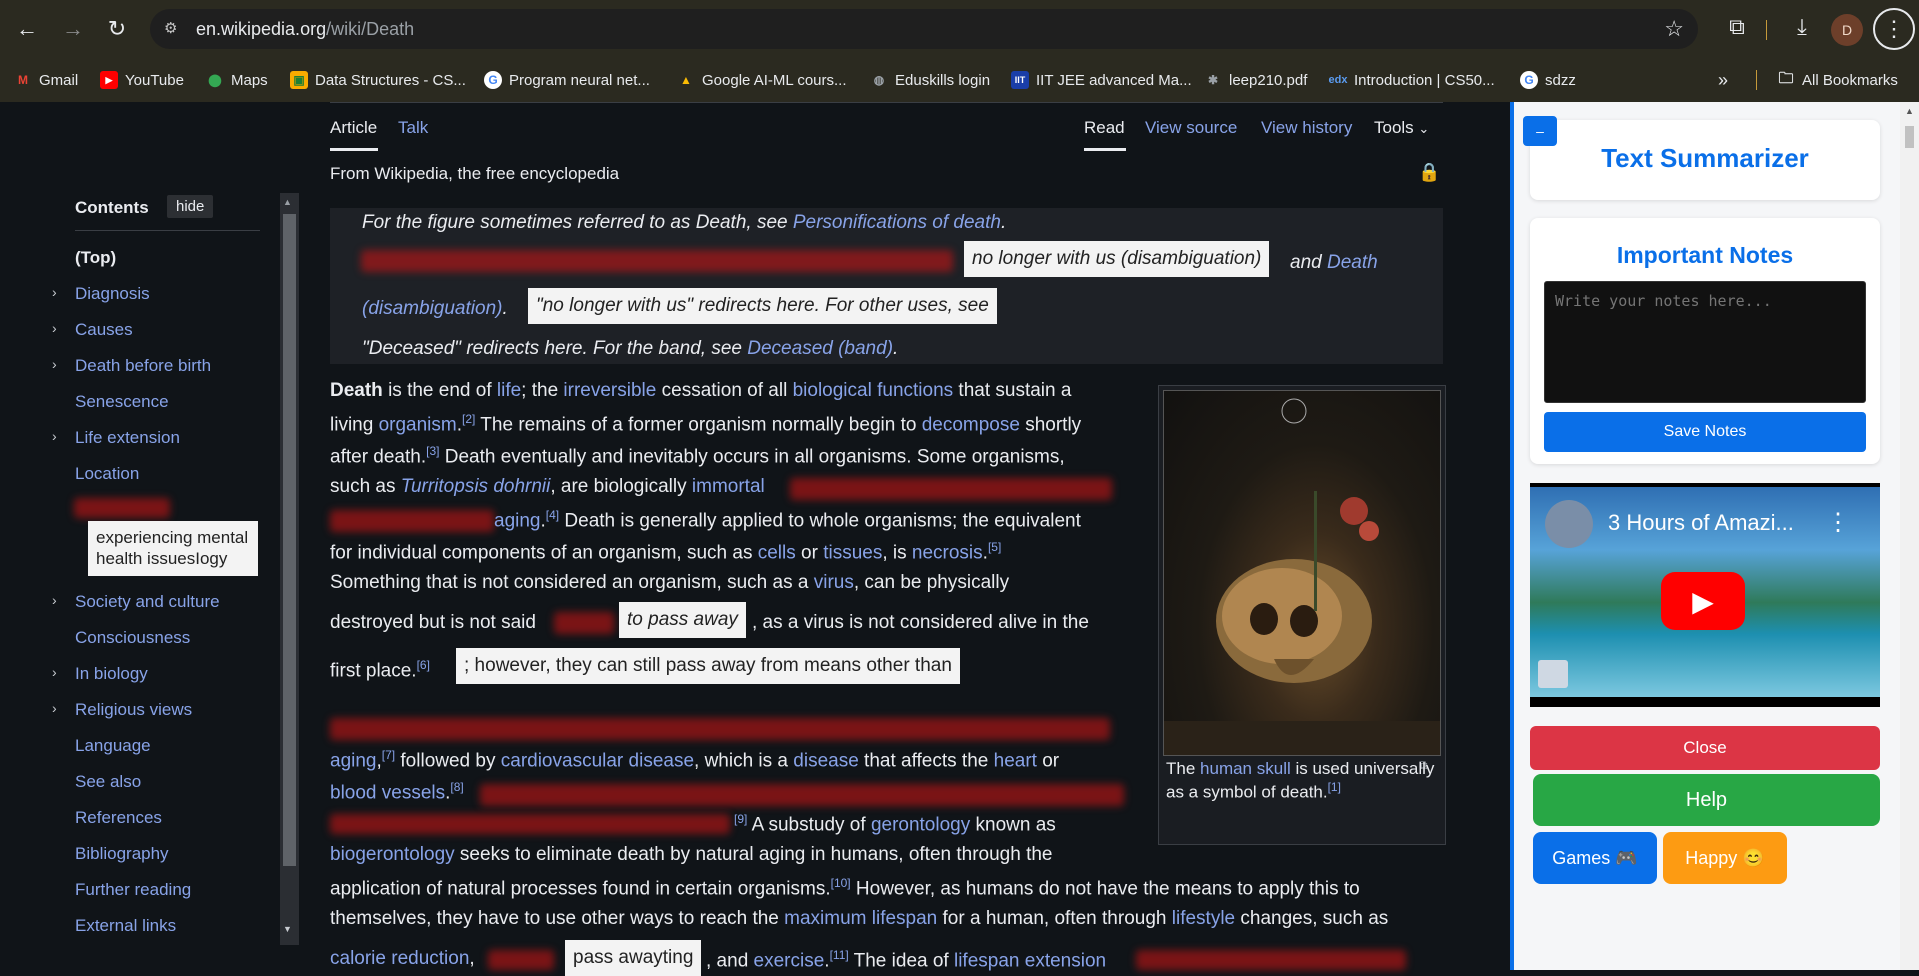 The height and width of the screenshot is (976, 1919). Describe the element at coordinates (107, 474) in the screenshot. I see `toc-item-location: Location` at that location.